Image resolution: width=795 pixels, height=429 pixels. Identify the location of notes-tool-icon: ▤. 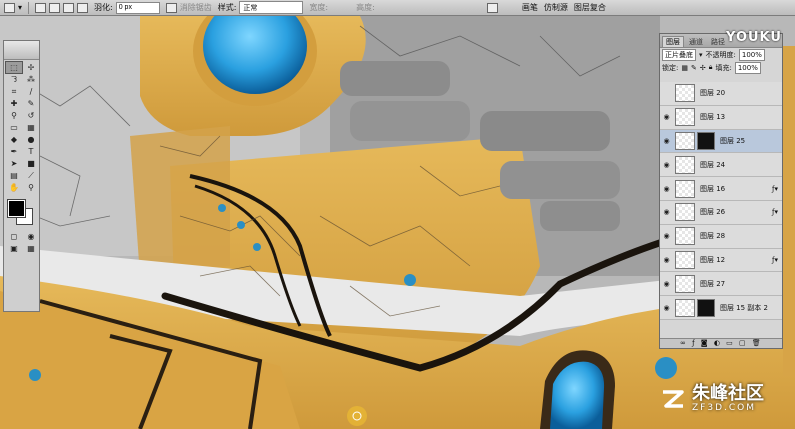
(14, 175).